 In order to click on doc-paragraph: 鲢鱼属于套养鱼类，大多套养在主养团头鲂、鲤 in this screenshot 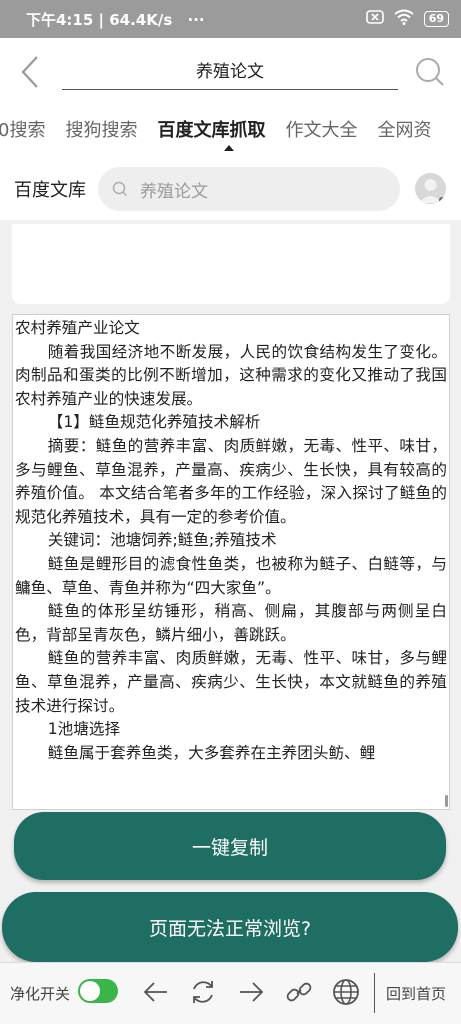, I will do `click(211, 752)`.